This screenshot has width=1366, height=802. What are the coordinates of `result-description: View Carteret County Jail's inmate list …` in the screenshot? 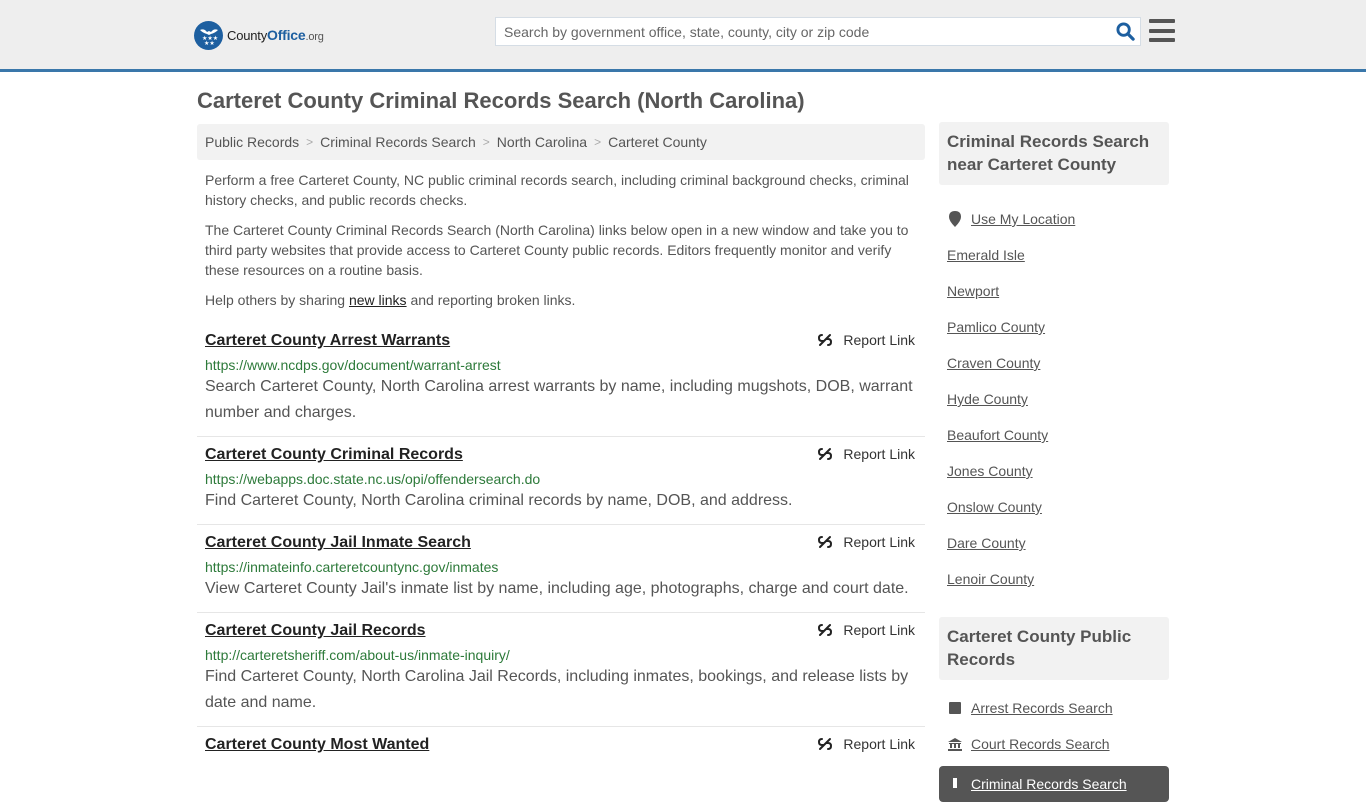 It's located at (557, 588).